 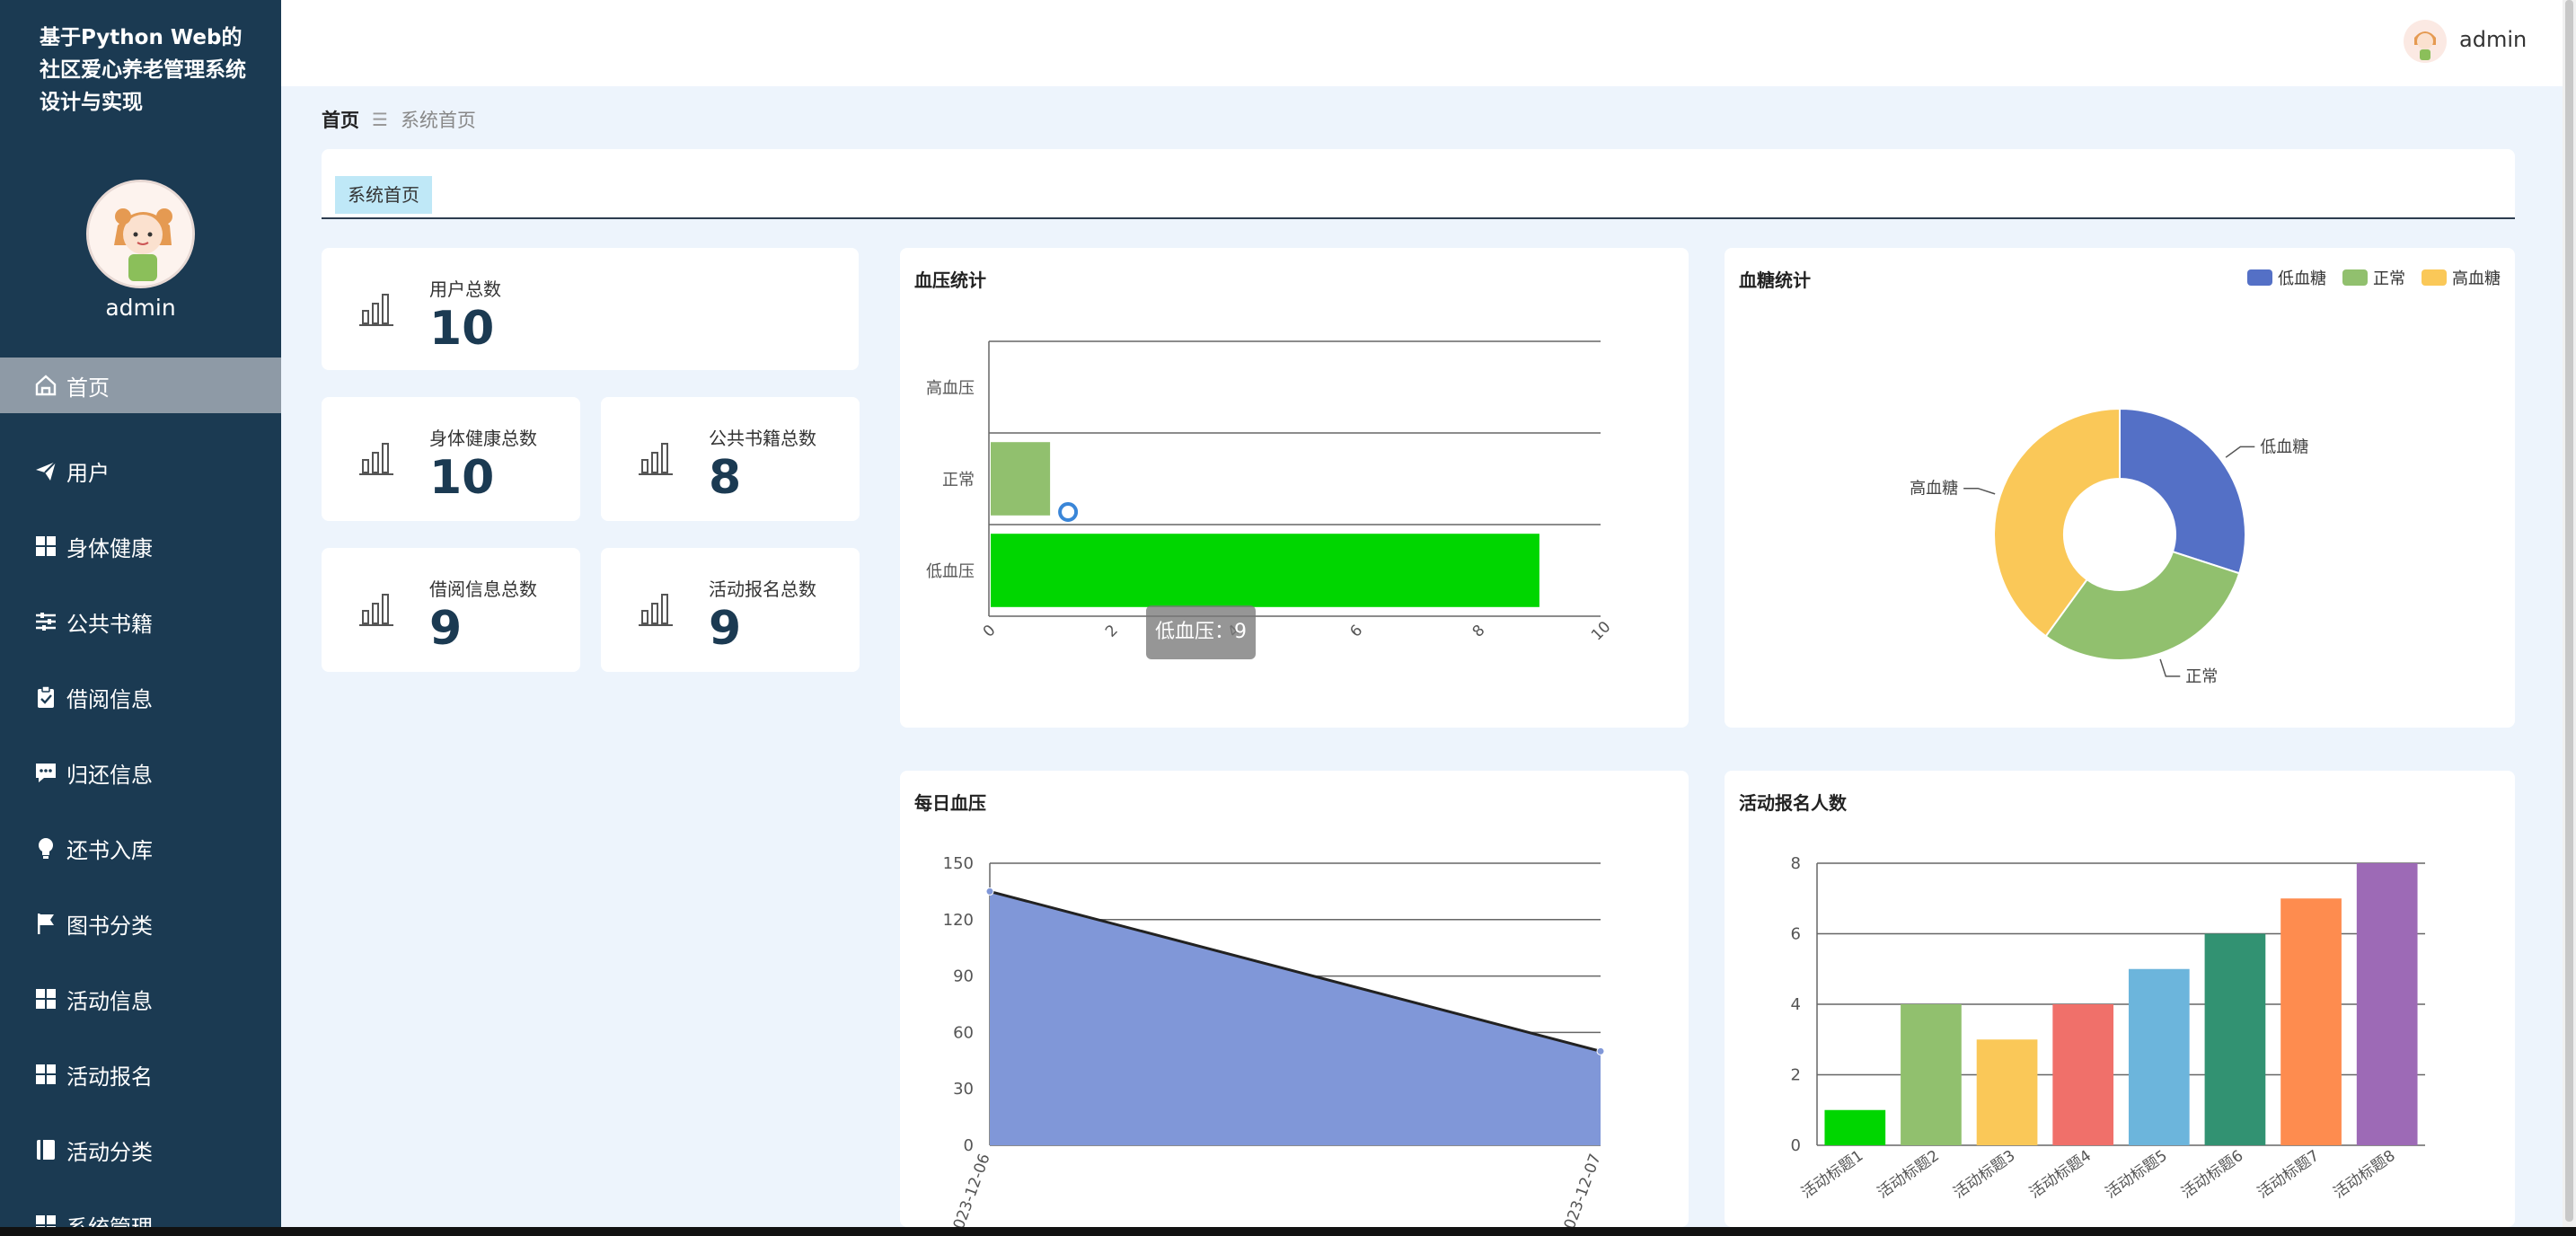 What do you see at coordinates (963, 1033) in the screenshot?
I see `y-tick-label: 60` at bounding box center [963, 1033].